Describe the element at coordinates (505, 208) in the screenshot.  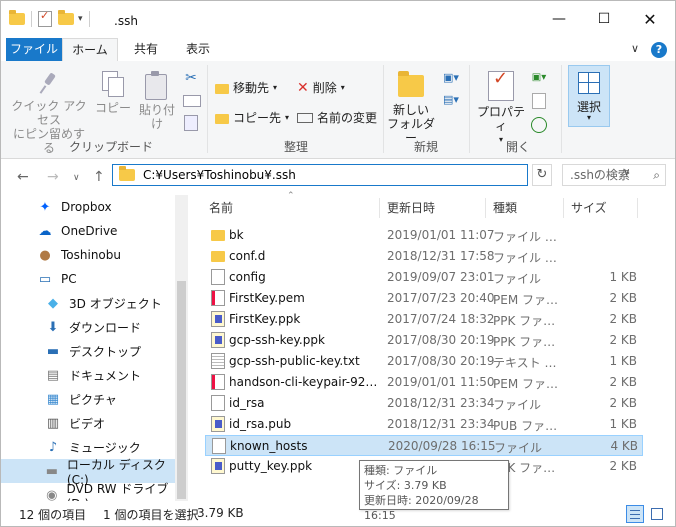
I see `column-header-type: 種類` at that location.